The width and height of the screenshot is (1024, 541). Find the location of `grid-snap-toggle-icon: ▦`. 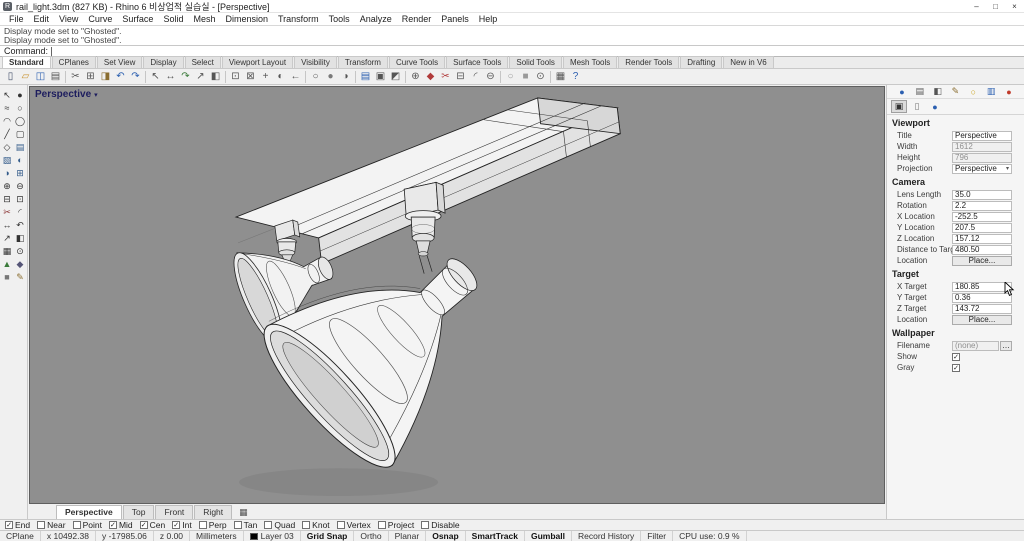

grid-snap-toggle-icon: ▦ is located at coordinates (560, 77).